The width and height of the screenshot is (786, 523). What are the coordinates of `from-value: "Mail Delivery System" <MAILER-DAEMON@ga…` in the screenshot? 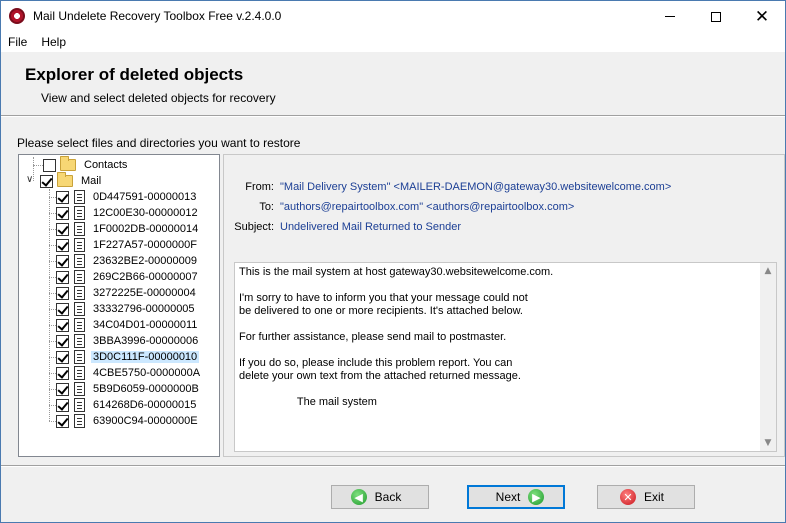 It's located at (475, 187).